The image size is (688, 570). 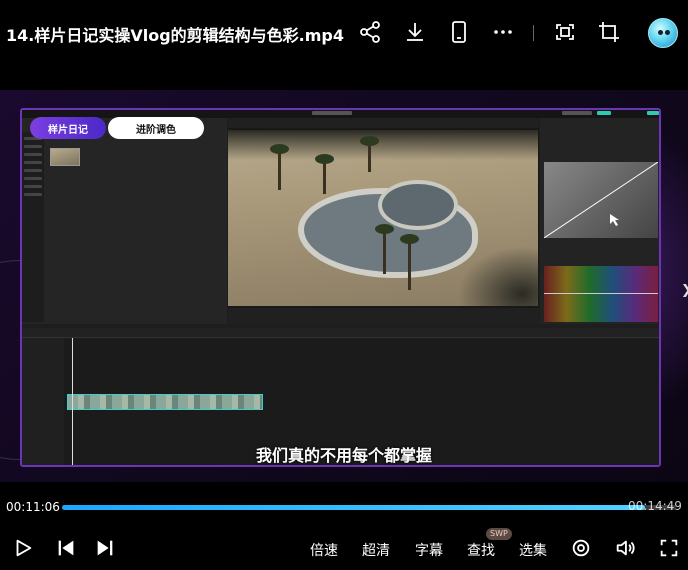 I want to click on phone-icon, so click(x=459, y=32).